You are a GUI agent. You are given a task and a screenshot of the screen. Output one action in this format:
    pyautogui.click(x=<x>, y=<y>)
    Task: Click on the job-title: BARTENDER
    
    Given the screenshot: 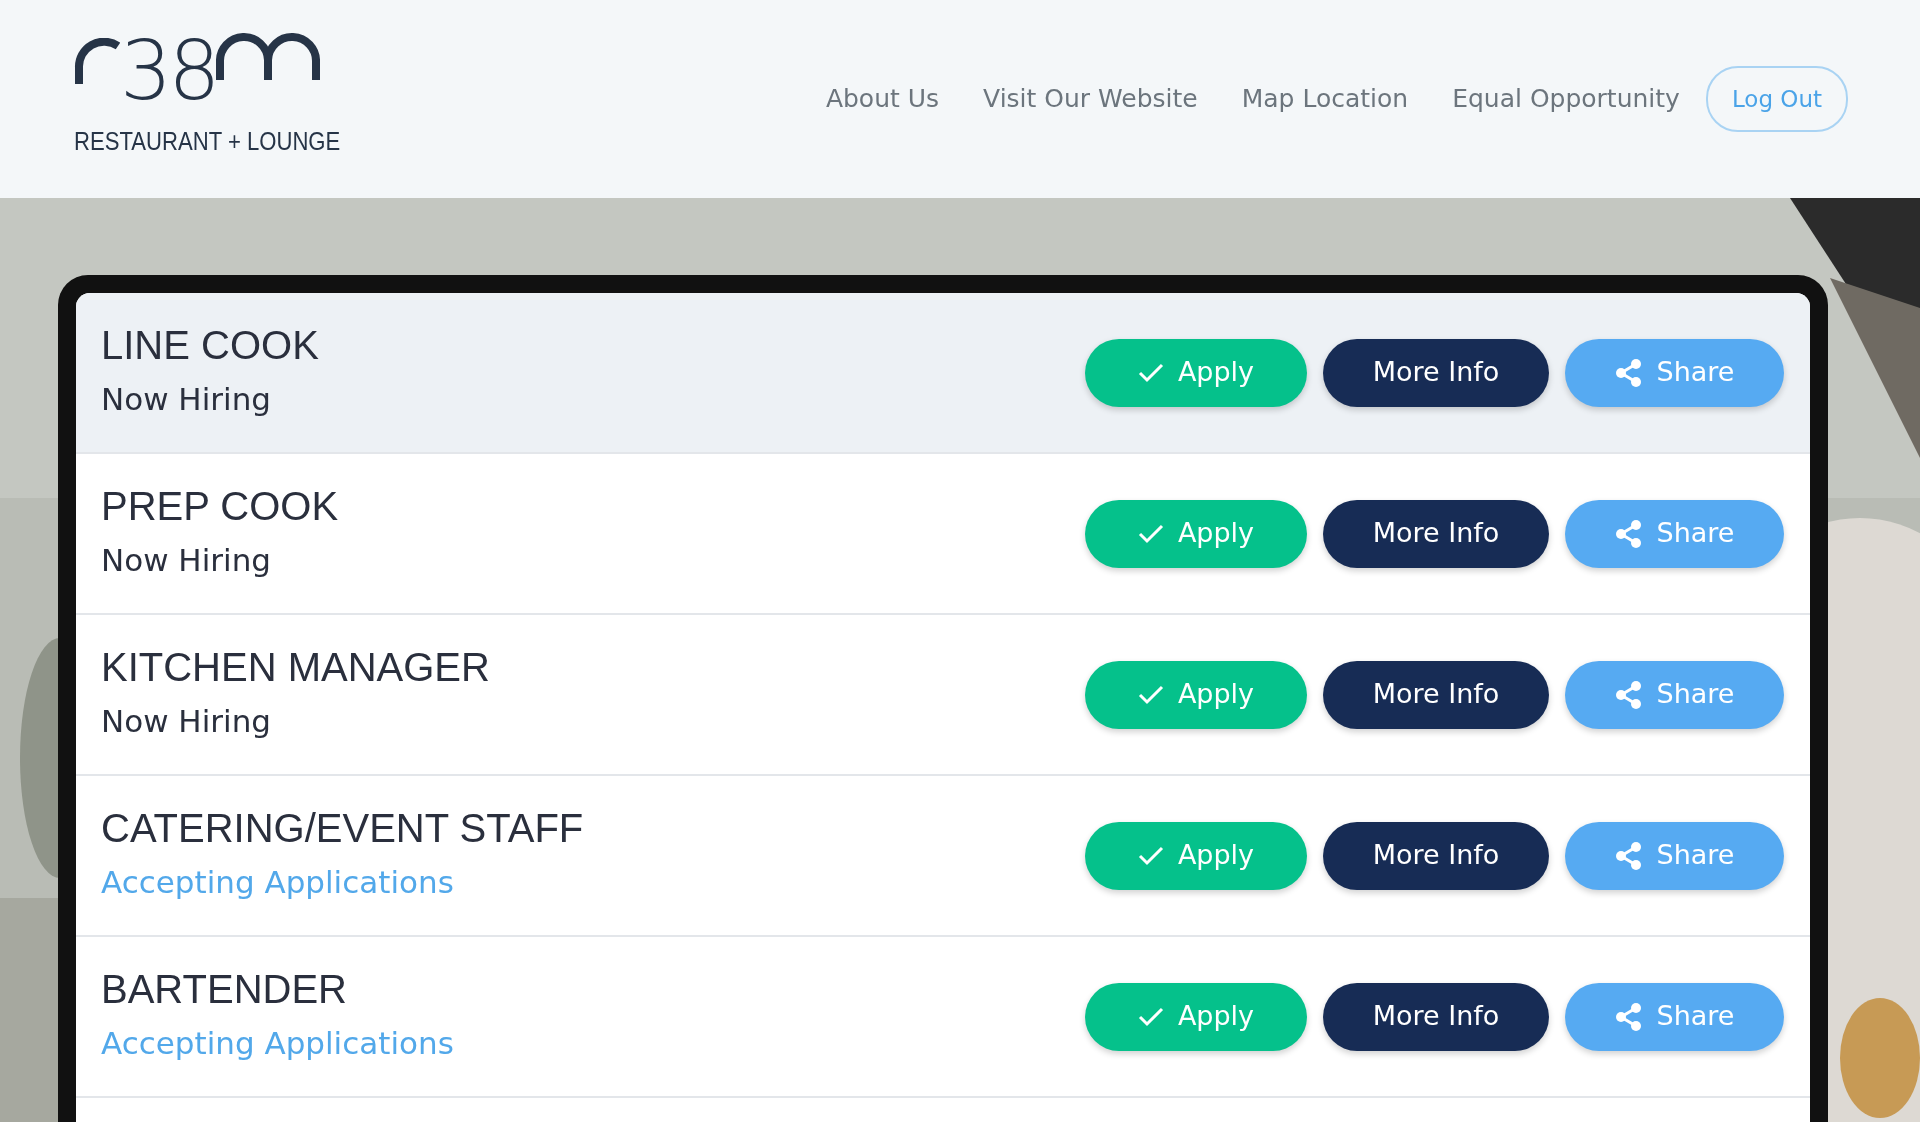 What is the action you would take?
    pyautogui.click(x=224, y=988)
    